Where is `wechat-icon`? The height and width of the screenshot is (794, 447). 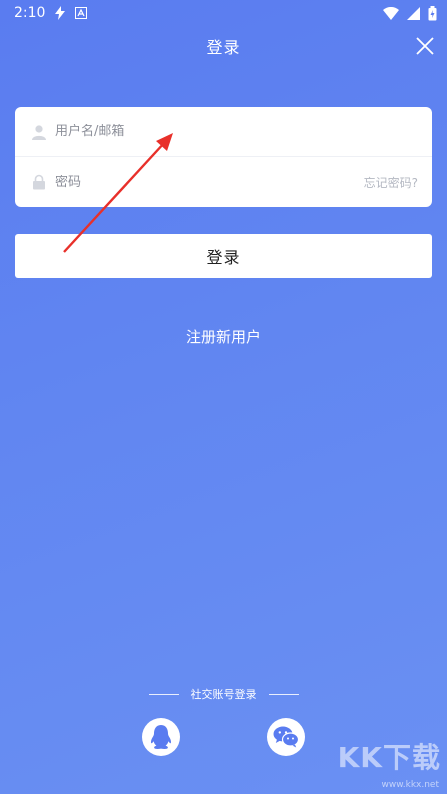
wechat-icon is located at coordinates (286, 737).